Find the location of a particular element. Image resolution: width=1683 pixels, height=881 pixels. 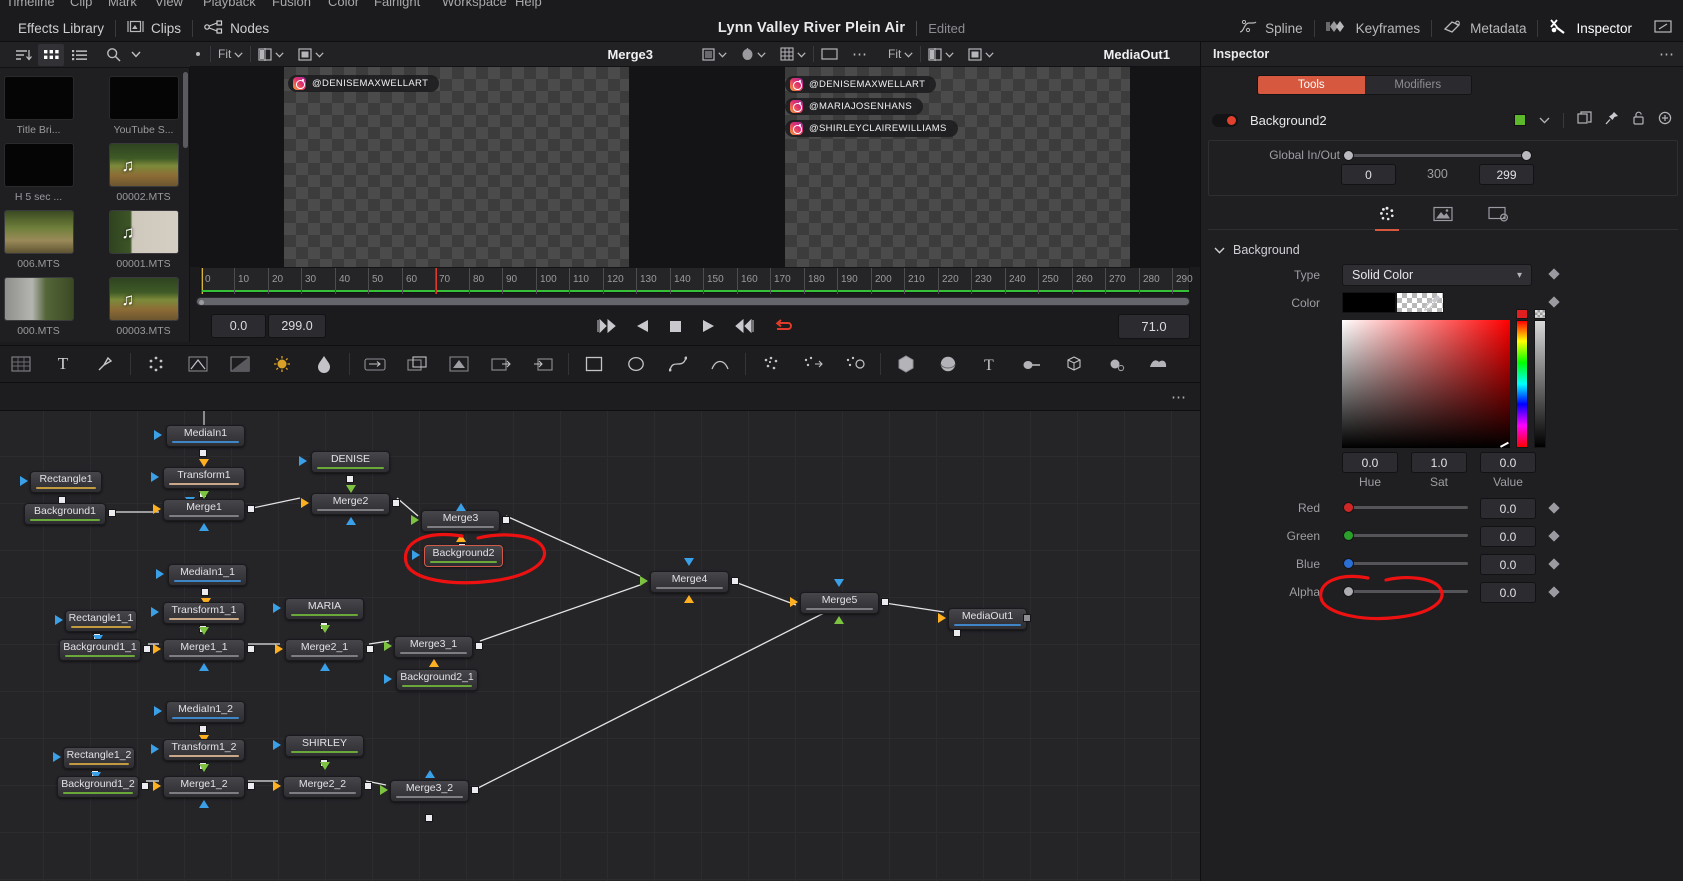

color-swatch is located at coordinates (1369, 302).